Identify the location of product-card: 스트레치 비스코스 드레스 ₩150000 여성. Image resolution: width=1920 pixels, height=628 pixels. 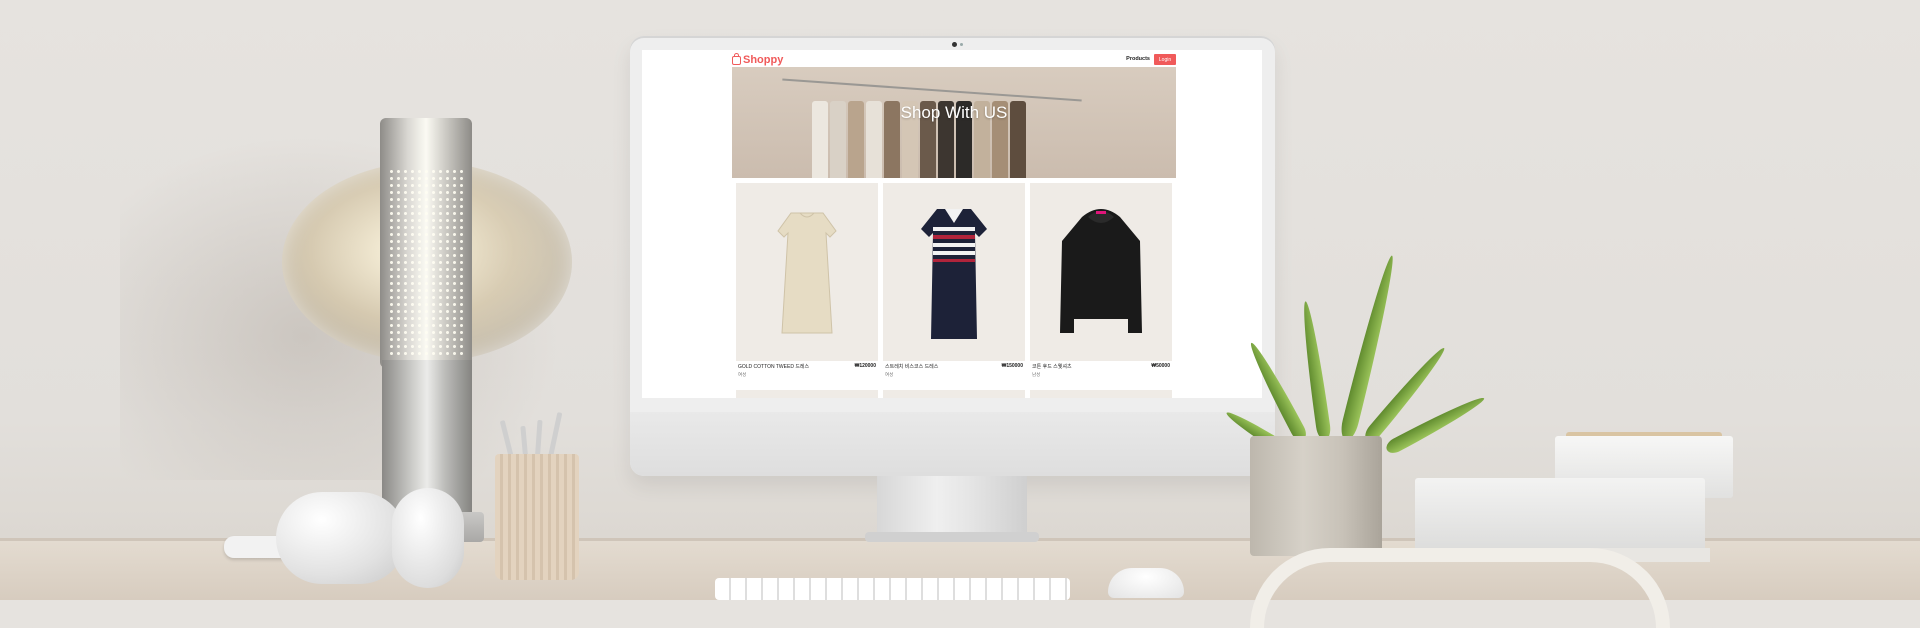
(954, 283).